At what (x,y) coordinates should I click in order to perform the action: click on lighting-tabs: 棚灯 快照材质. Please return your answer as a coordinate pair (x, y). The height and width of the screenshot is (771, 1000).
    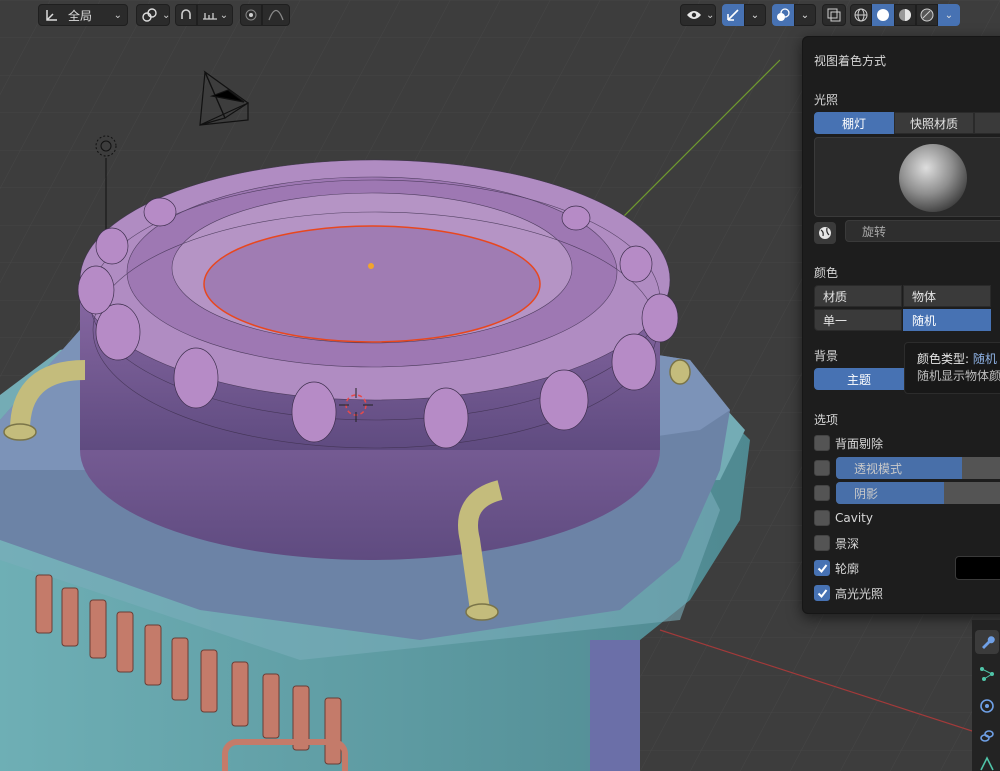
    Looking at the image, I should click on (907, 123).